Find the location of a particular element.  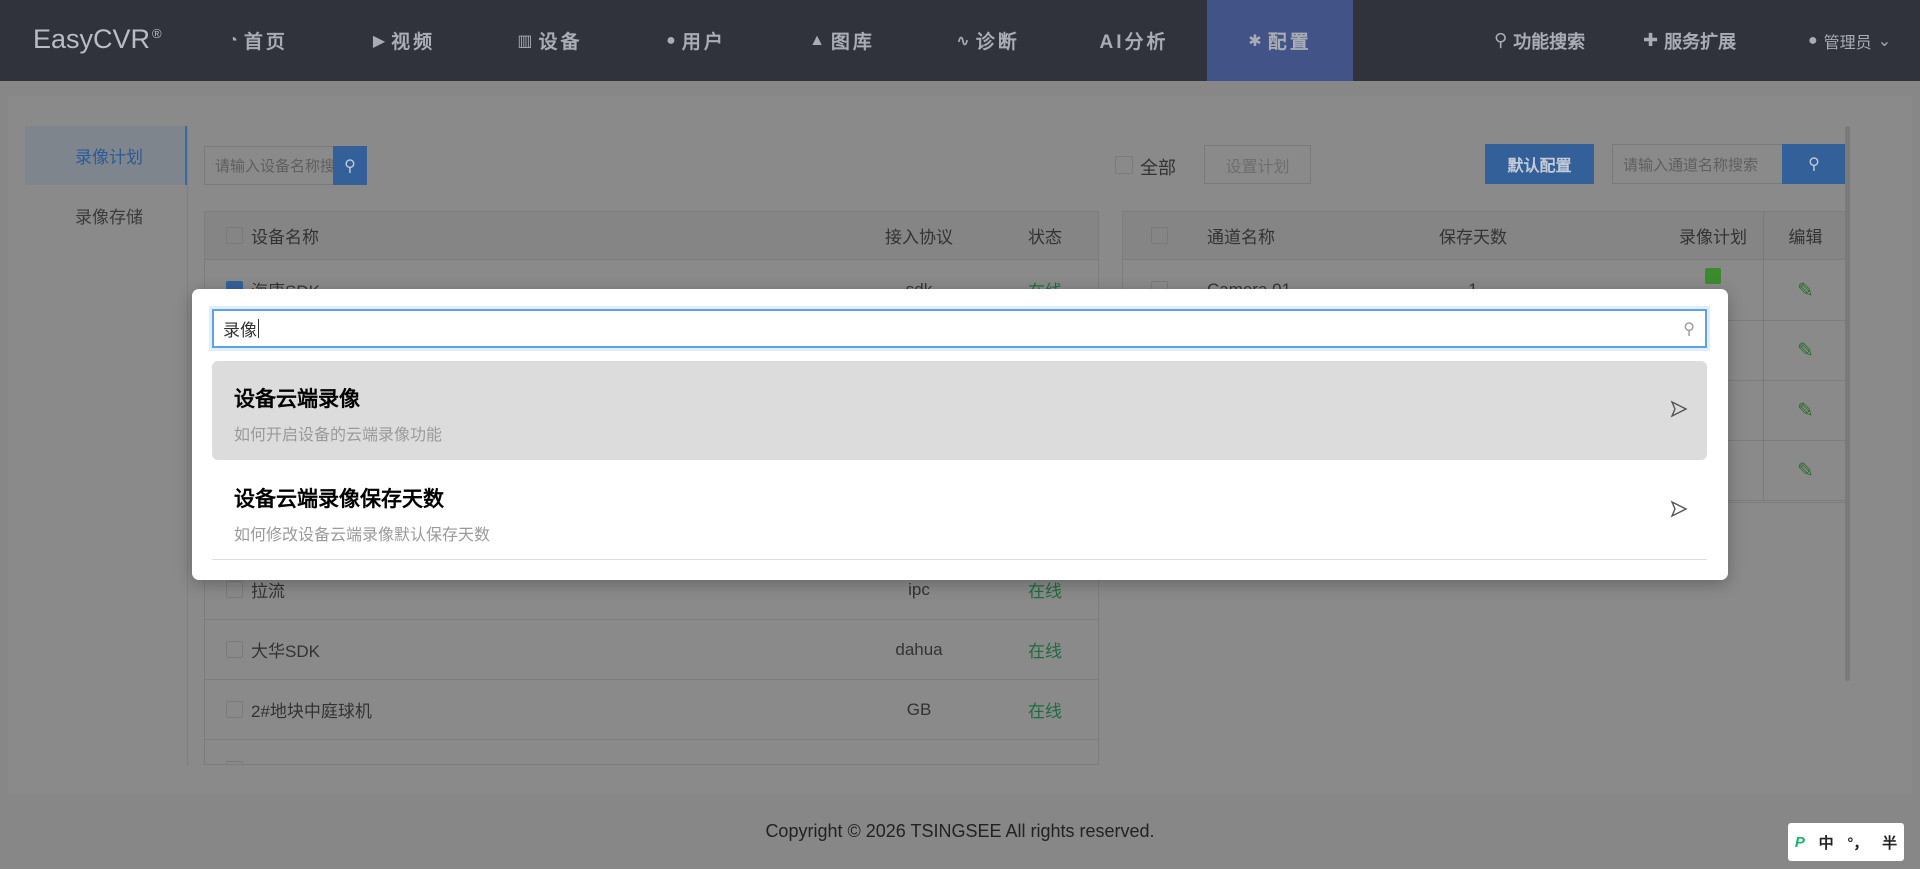

all-checkbox is located at coordinates (1124, 165).